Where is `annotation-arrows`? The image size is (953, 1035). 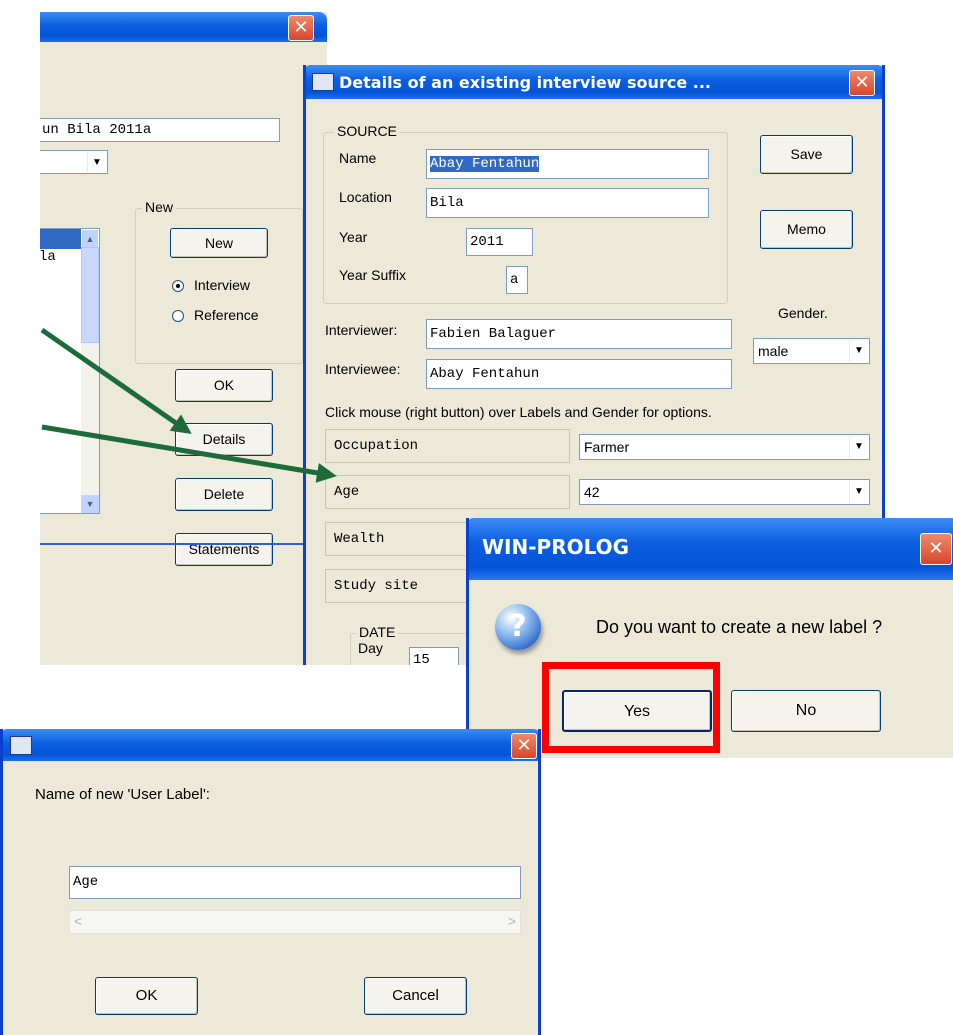
annotation-arrows is located at coordinates (188, 405).